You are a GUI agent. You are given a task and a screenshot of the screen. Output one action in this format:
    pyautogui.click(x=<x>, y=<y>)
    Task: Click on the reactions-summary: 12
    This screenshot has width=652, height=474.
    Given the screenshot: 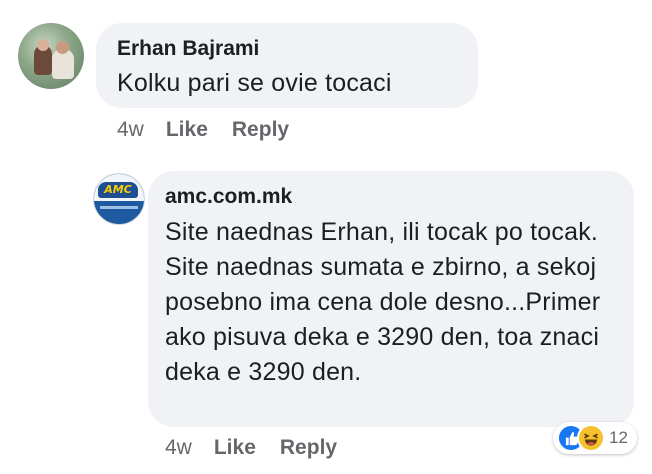 What is the action you would take?
    pyautogui.click(x=595, y=438)
    